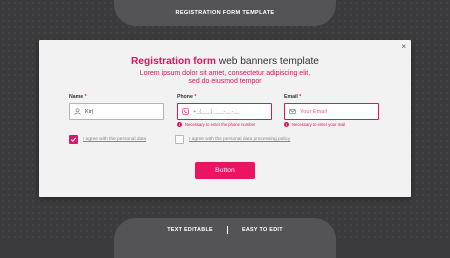 This screenshot has height=258, width=450. I want to click on check-icon, so click(73, 139).